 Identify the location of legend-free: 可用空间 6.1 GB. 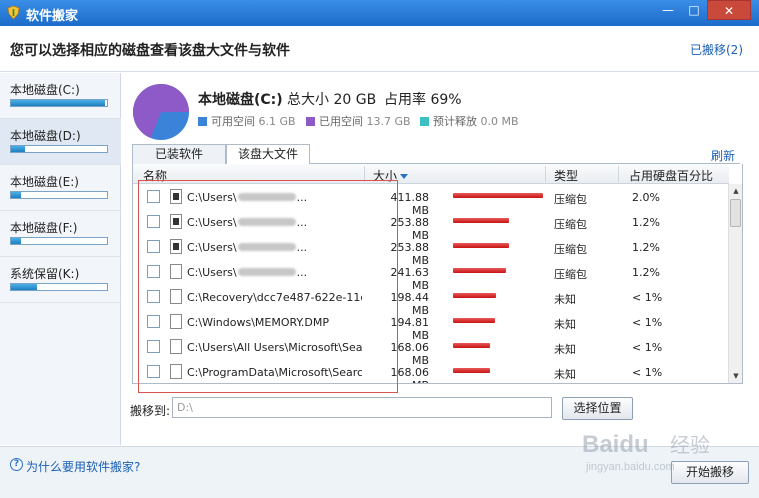
(247, 121).